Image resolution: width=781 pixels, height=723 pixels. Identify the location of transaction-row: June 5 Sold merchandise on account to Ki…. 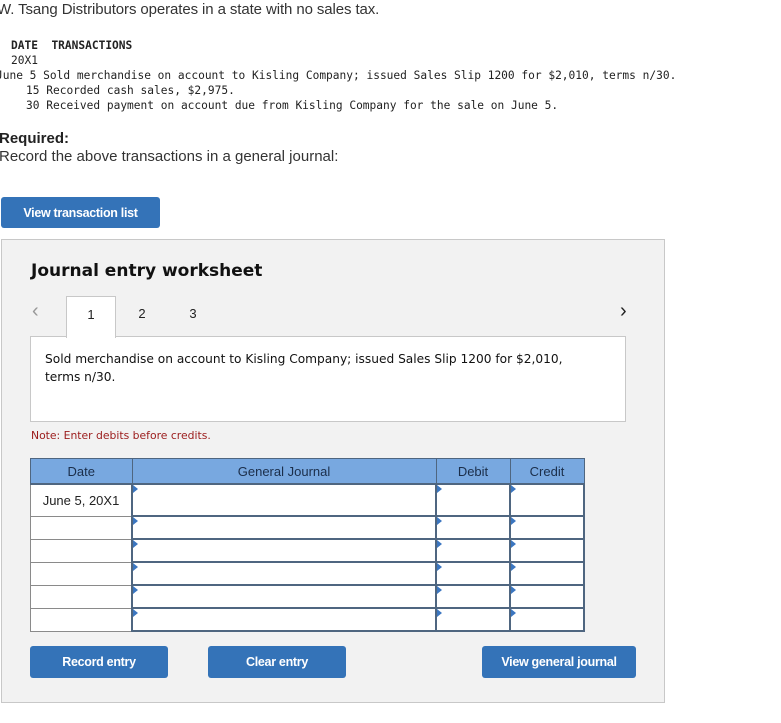
(338, 75).